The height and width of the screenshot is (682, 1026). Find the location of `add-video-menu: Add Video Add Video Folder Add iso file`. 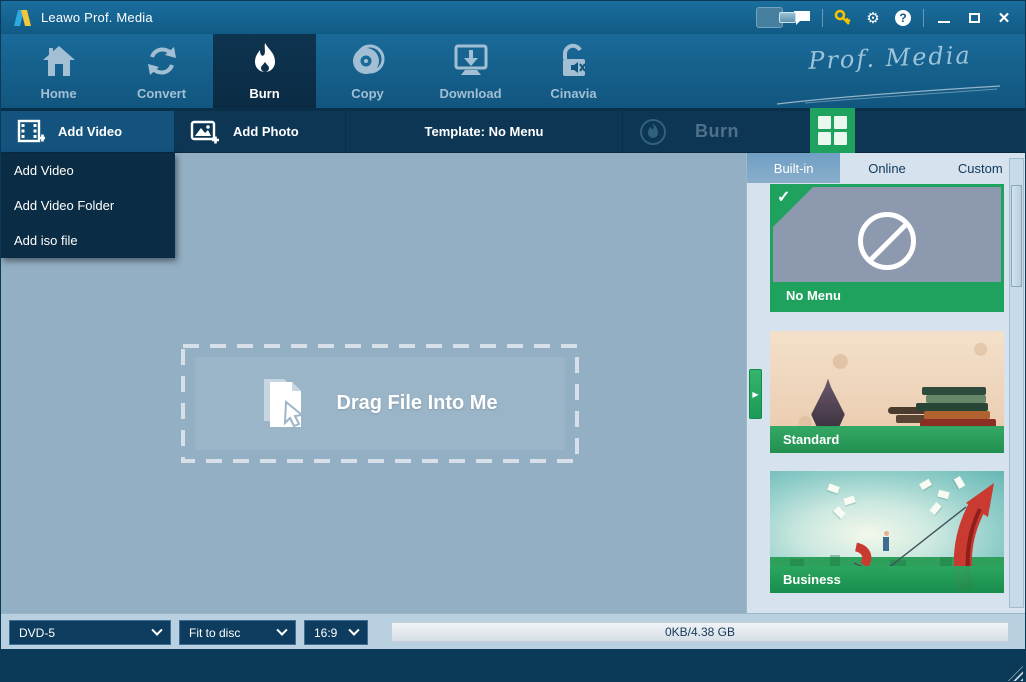

add-video-menu: Add Video Add Video Folder Add iso file is located at coordinates (88, 205).